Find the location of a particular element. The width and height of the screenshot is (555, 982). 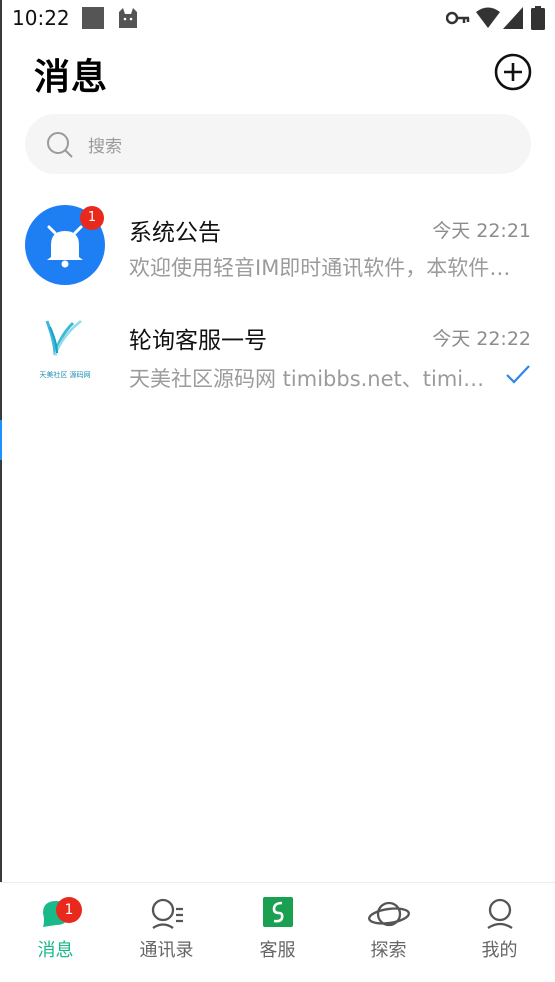

window-edge is located at coordinates (1, 490).